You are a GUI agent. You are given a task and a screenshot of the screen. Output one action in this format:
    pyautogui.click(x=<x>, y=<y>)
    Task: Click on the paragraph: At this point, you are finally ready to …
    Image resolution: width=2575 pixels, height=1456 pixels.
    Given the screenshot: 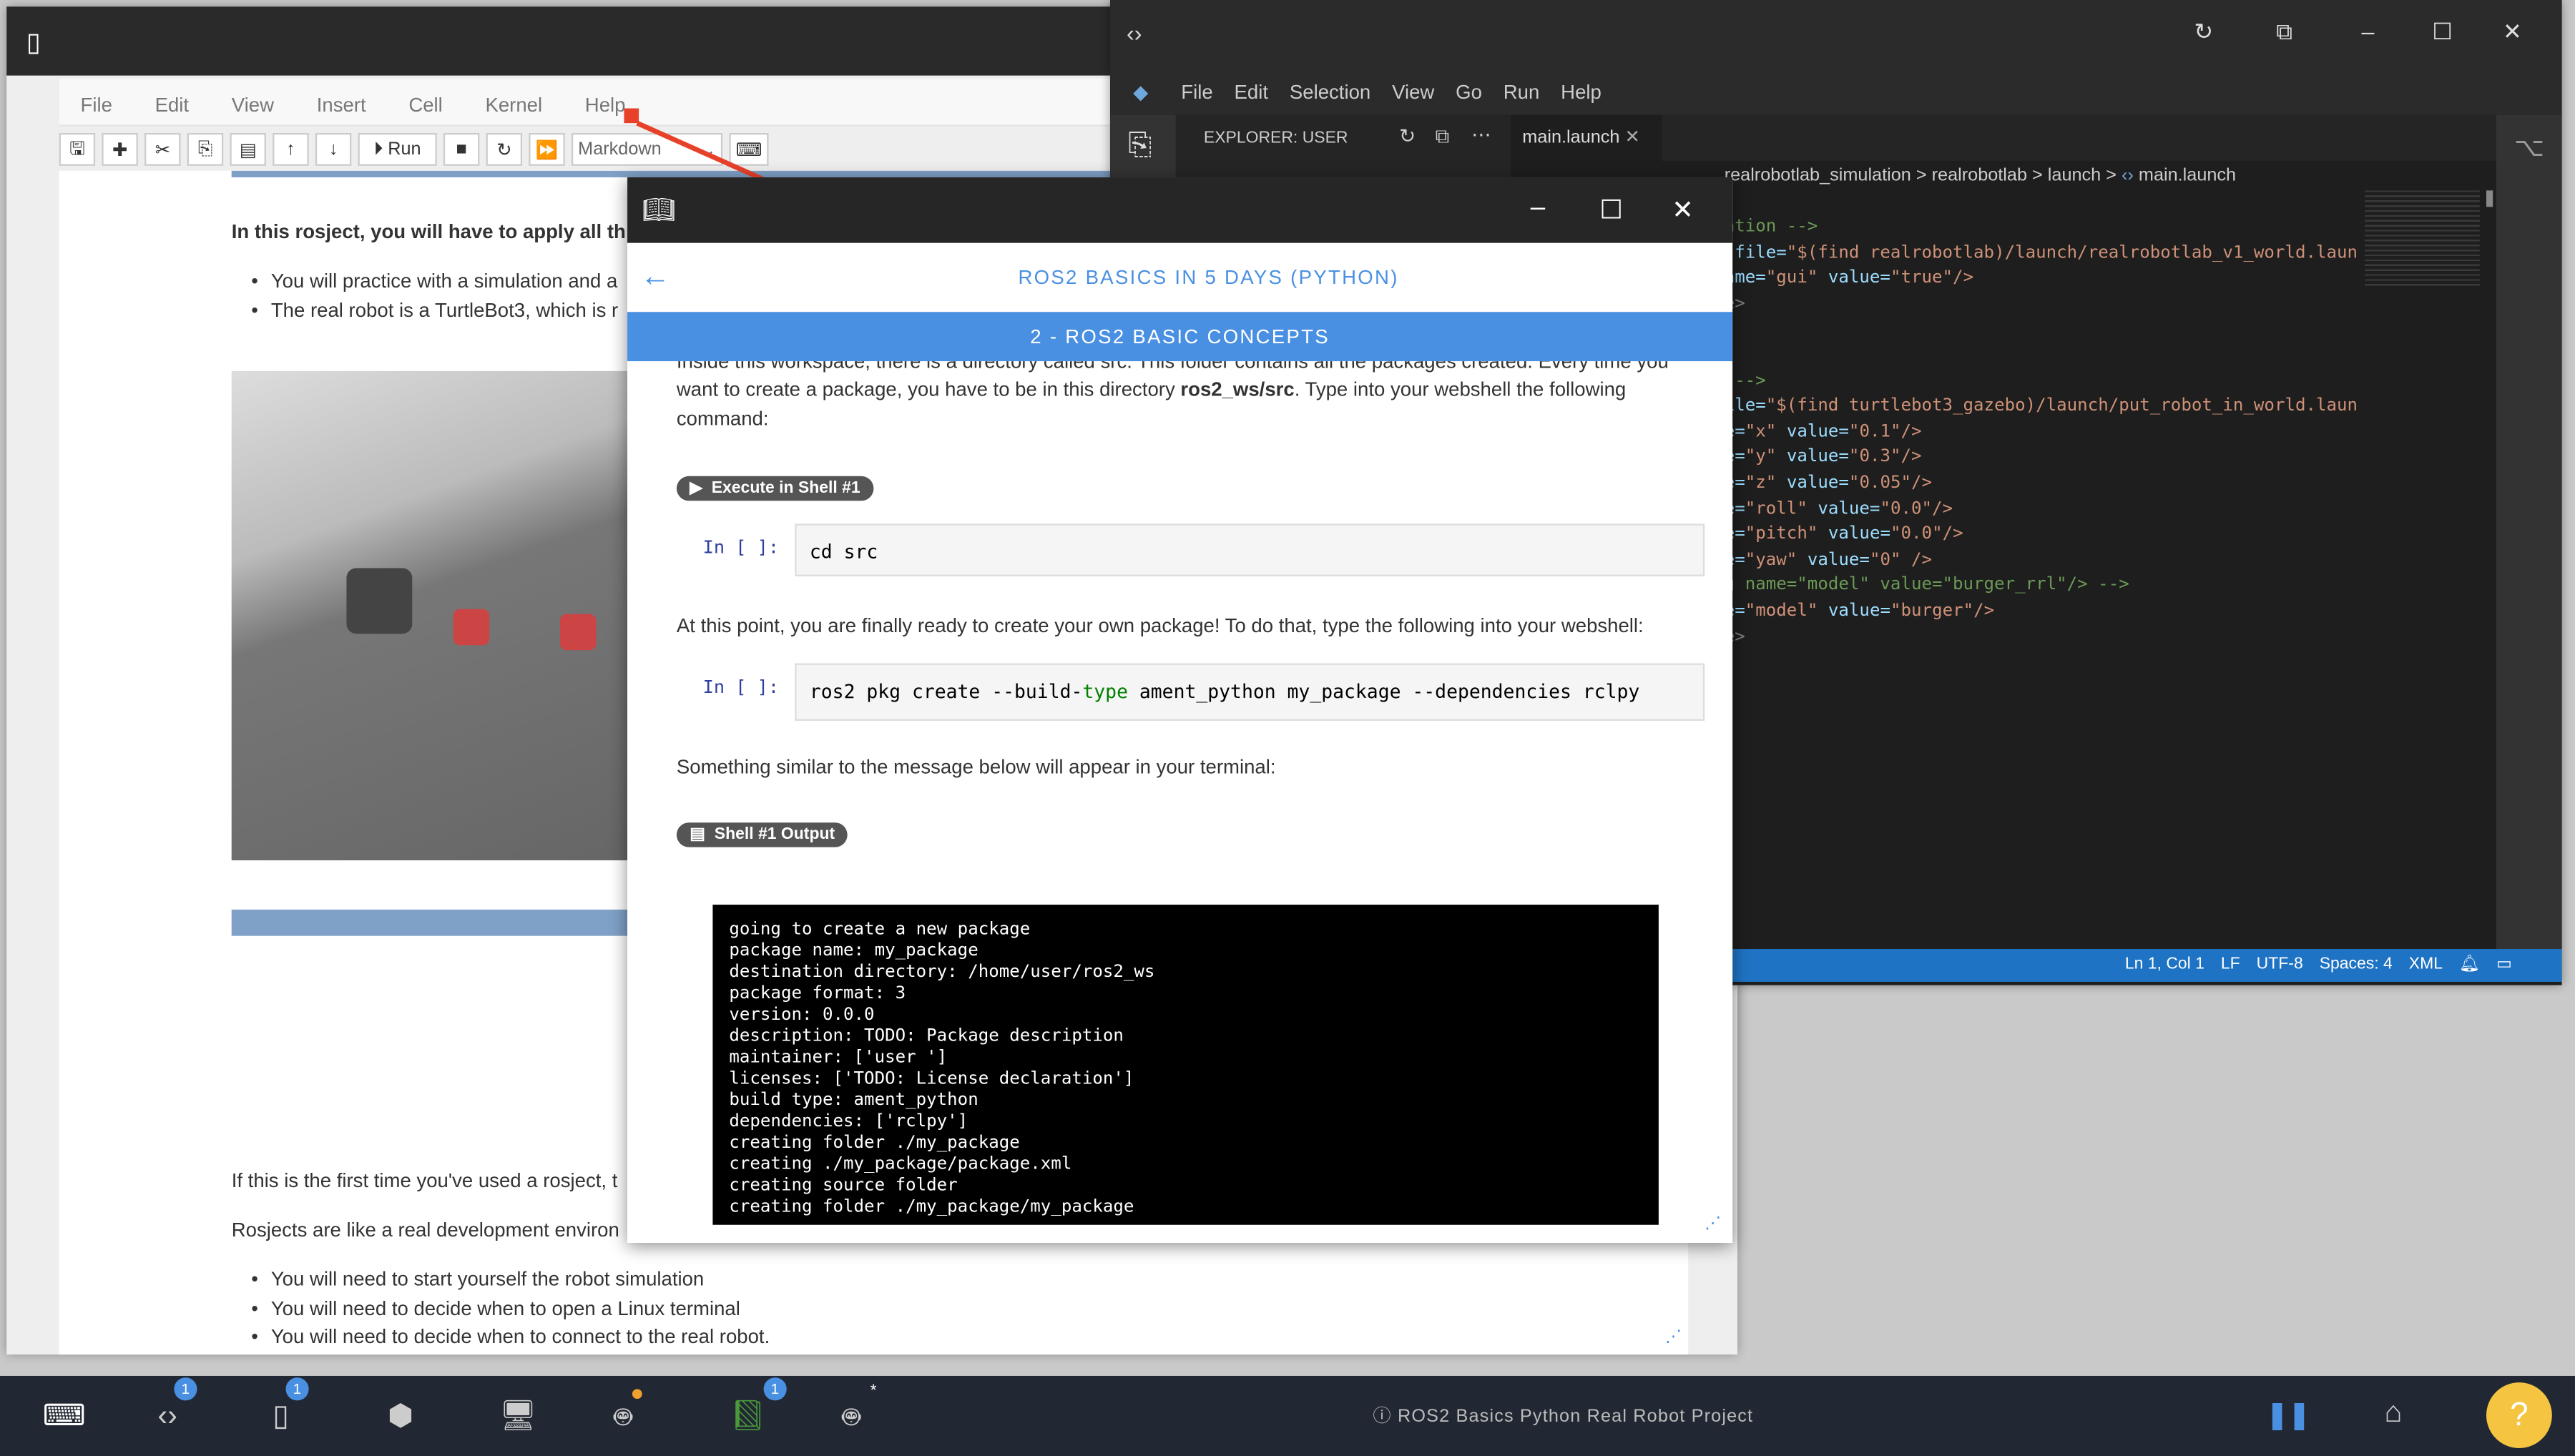 What is the action you would take?
    pyautogui.click(x=1160, y=625)
    